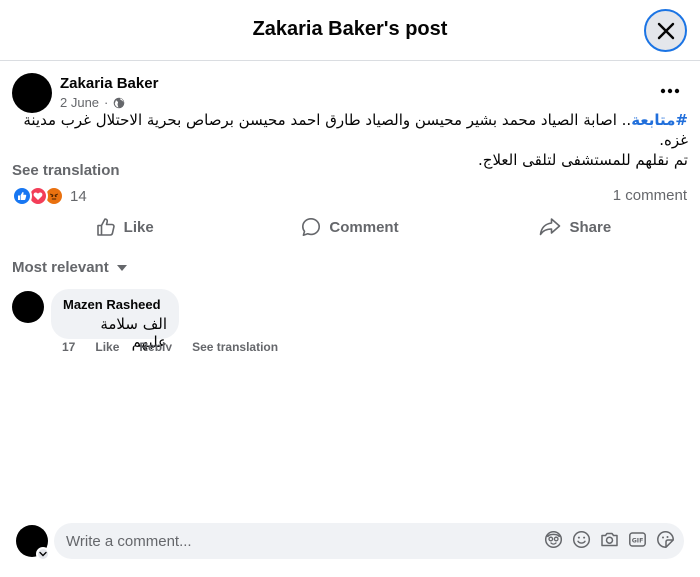  What do you see at coordinates (107, 345) in the screenshot?
I see `comment-like-link: Like` at bounding box center [107, 345].